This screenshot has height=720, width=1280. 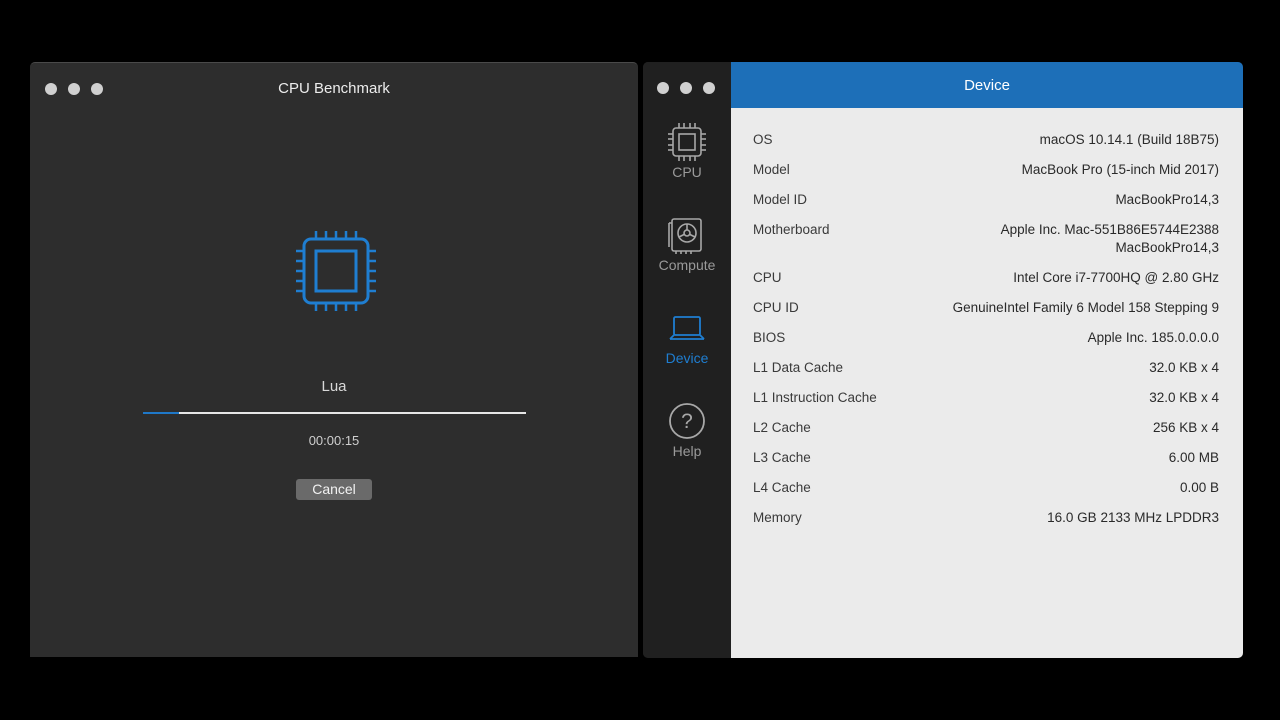 What do you see at coordinates (782, 487) in the screenshot?
I see `row-key: L4 Cache` at bounding box center [782, 487].